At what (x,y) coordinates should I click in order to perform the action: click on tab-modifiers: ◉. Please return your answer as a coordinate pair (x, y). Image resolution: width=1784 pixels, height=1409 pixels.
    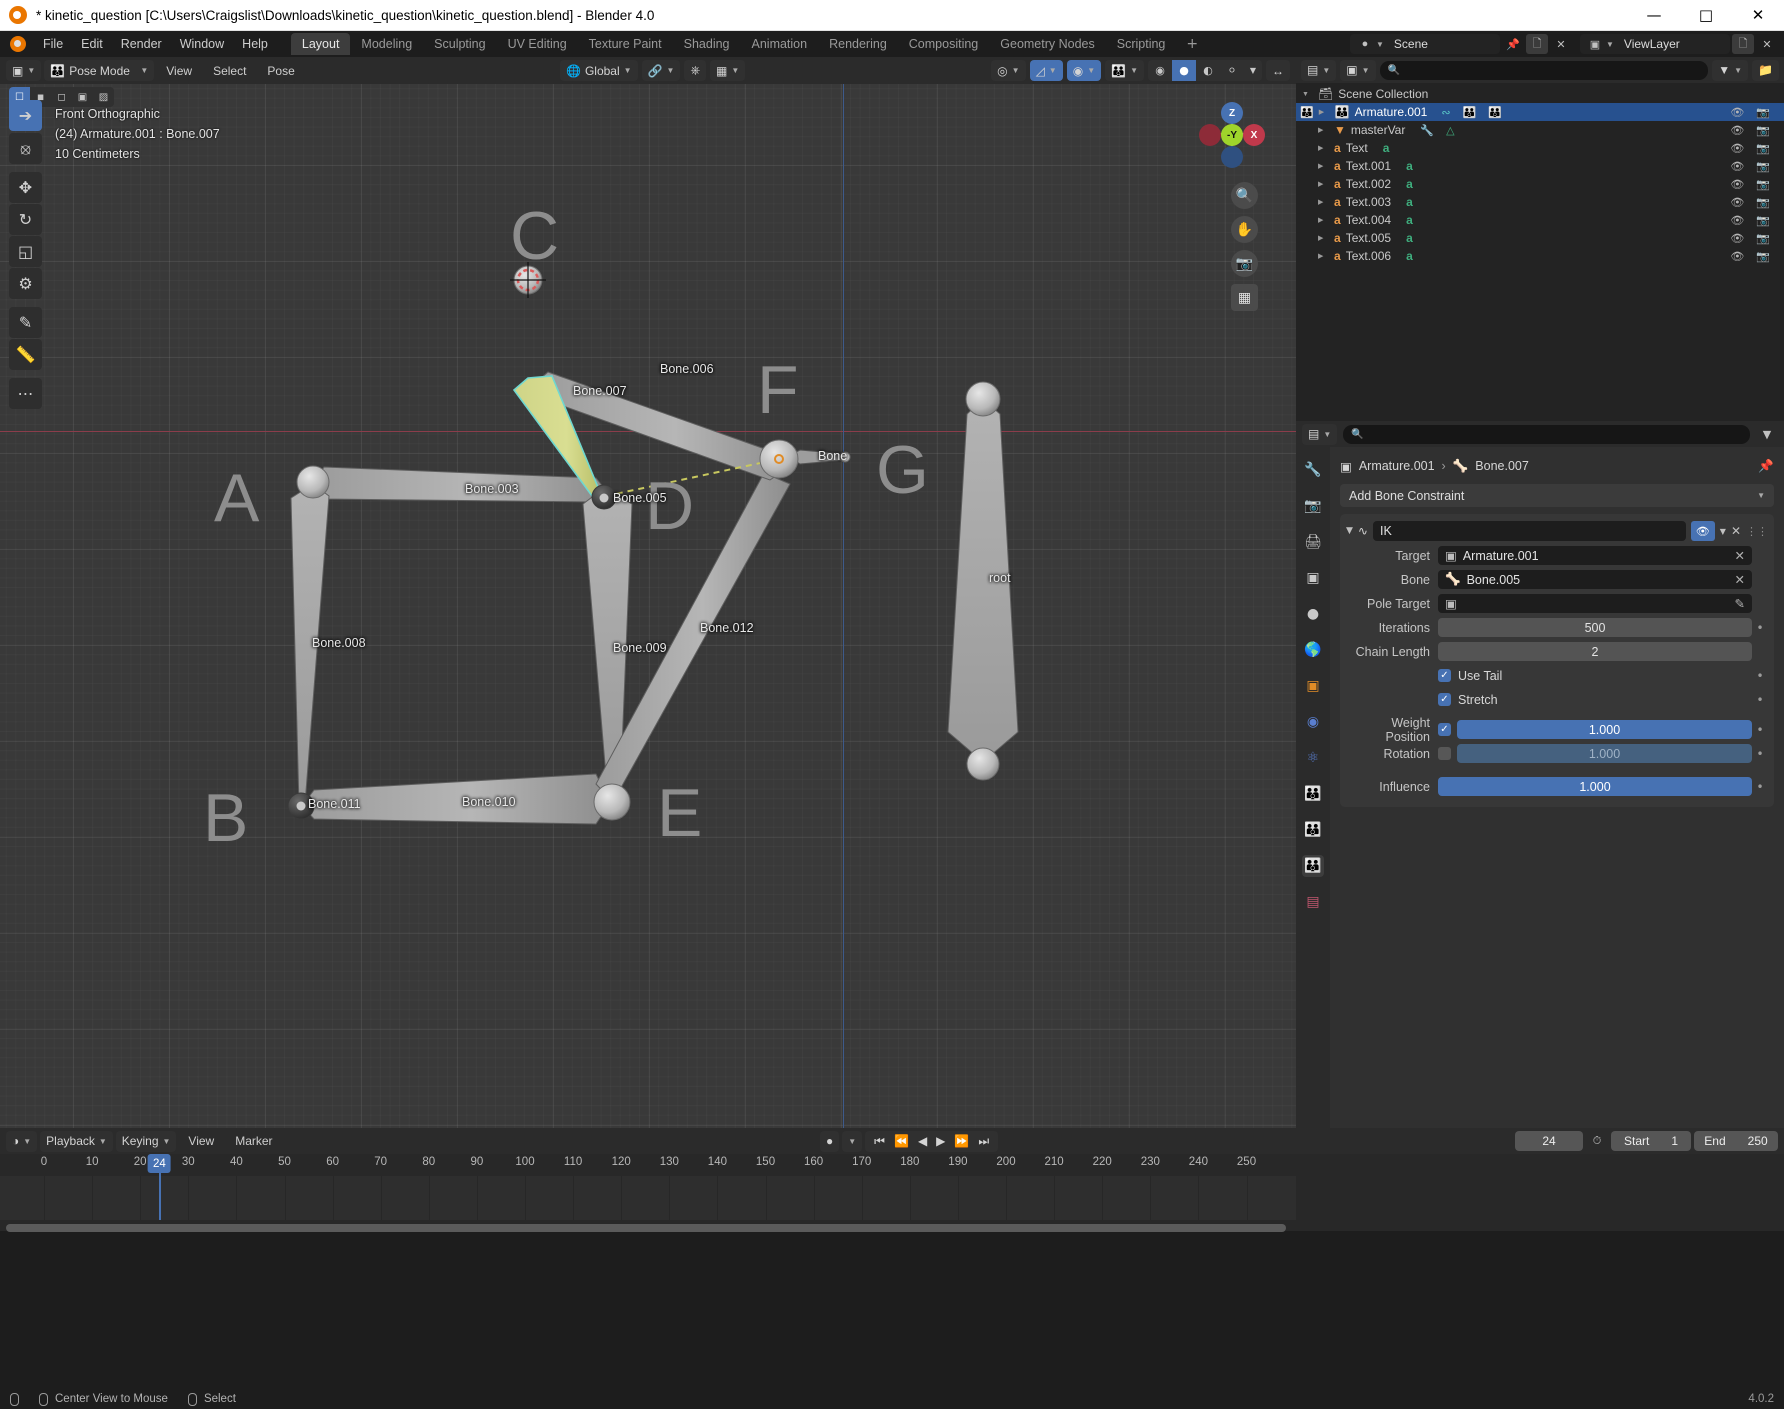
    Looking at the image, I should click on (1313, 722).